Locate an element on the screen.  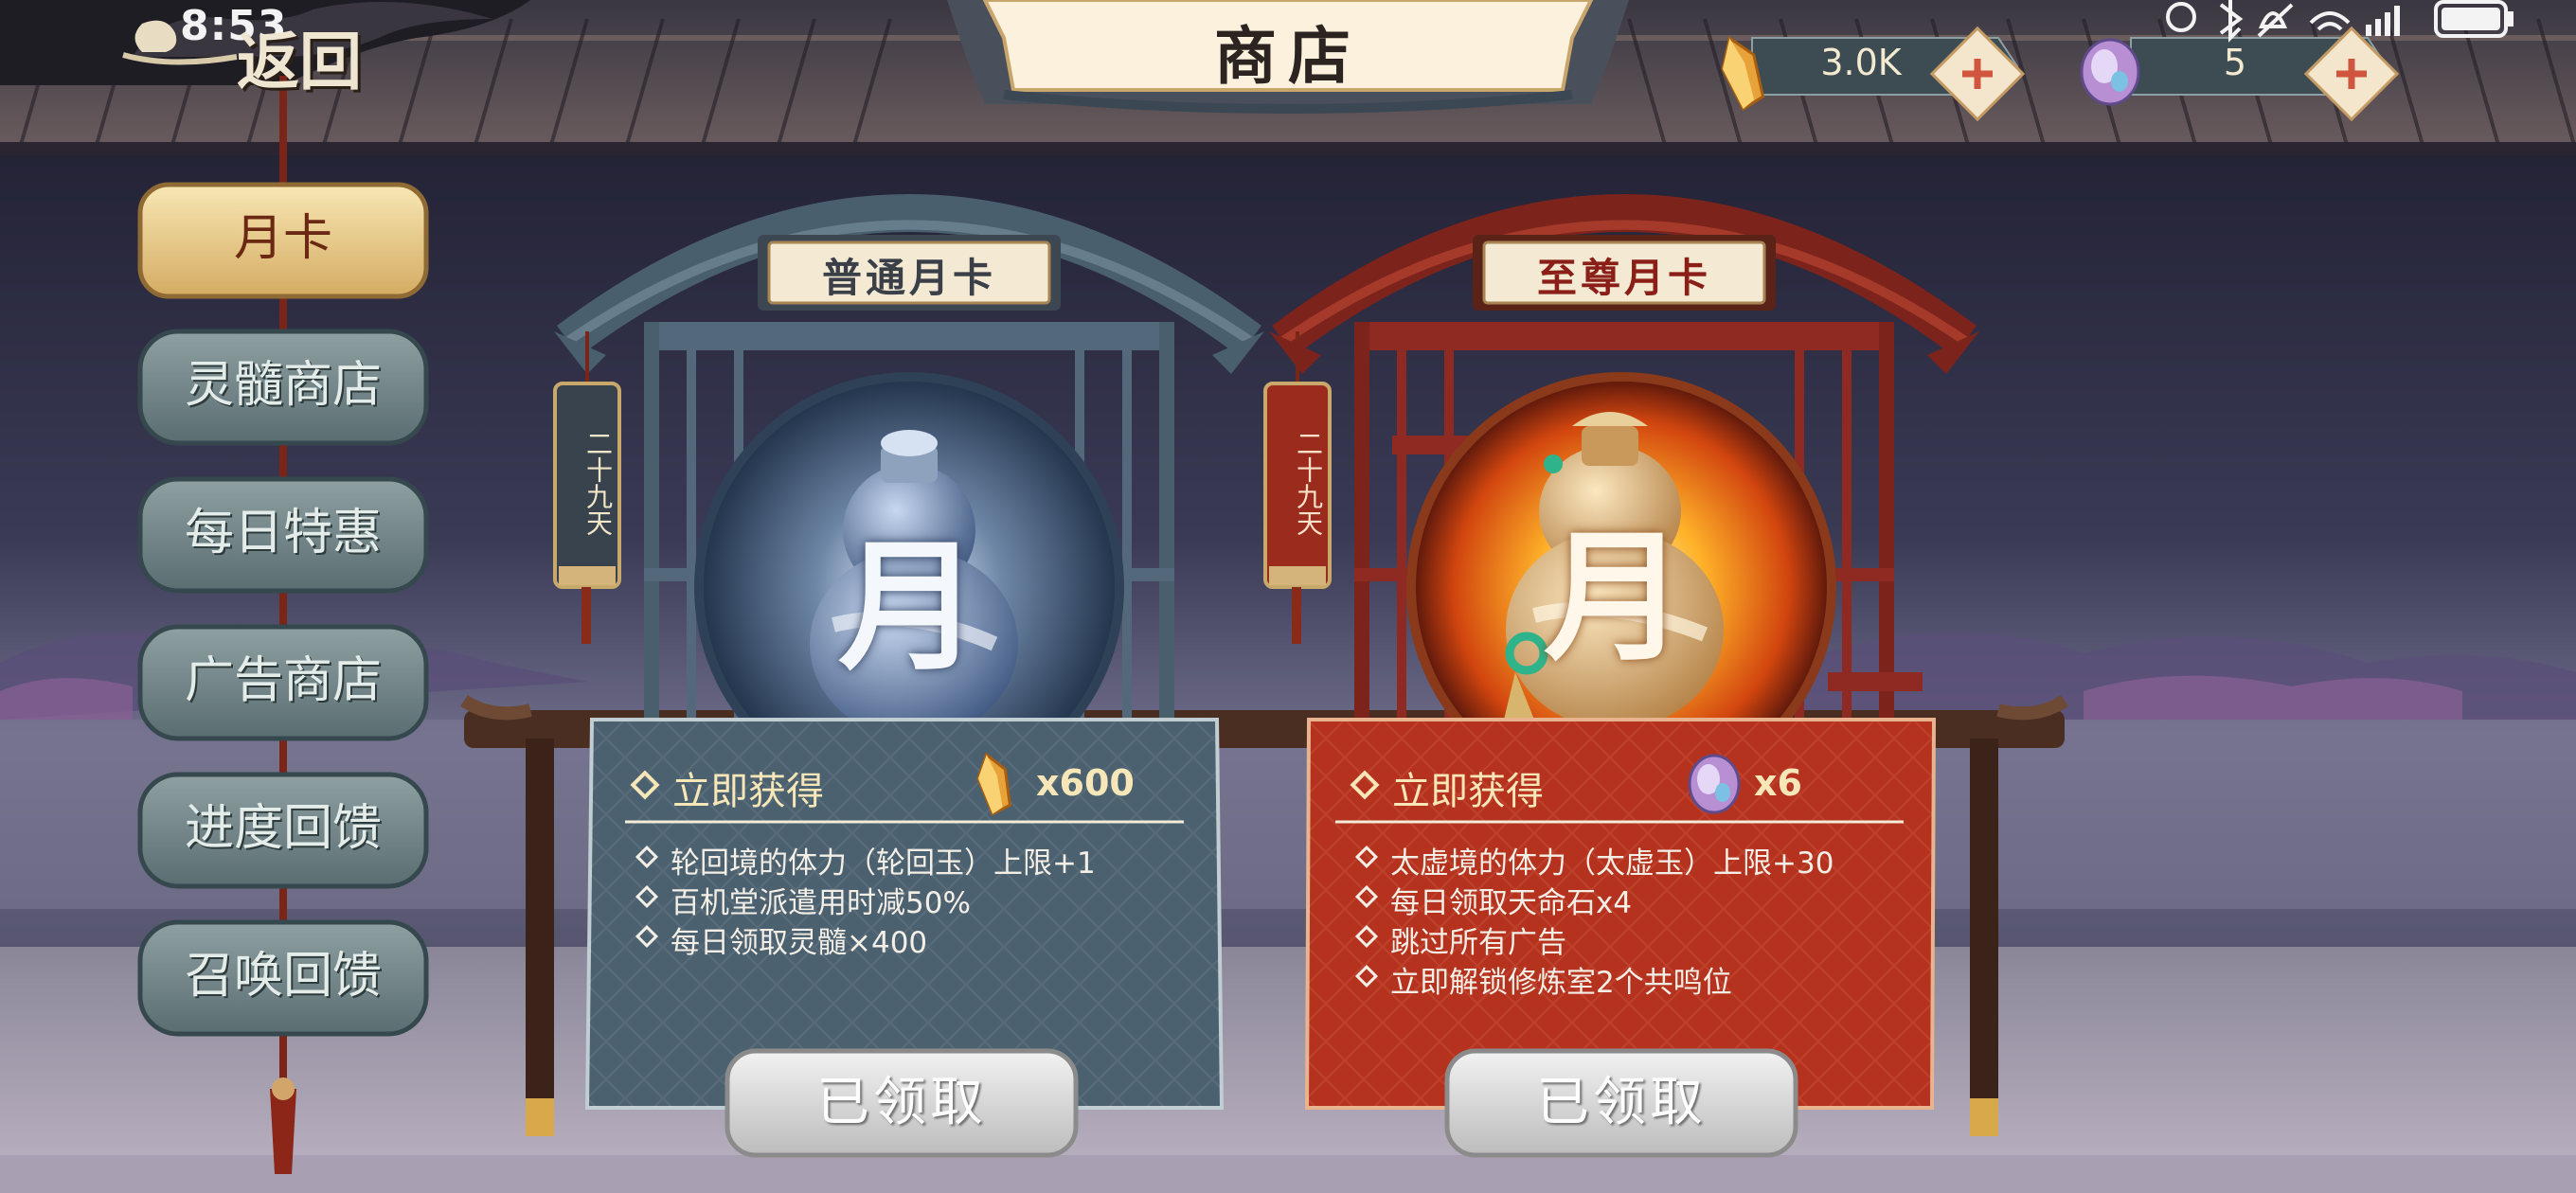
page-title: 商店 is located at coordinates (1288, 56).